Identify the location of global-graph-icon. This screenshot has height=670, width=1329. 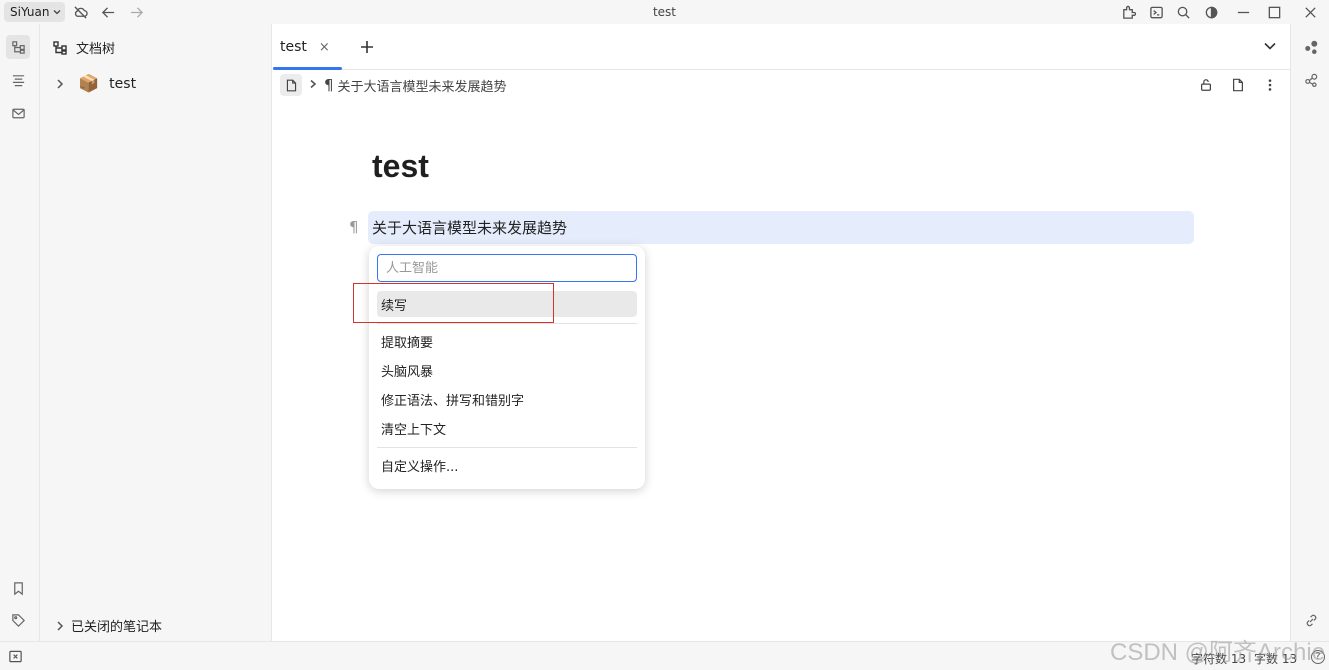
(1310, 80).